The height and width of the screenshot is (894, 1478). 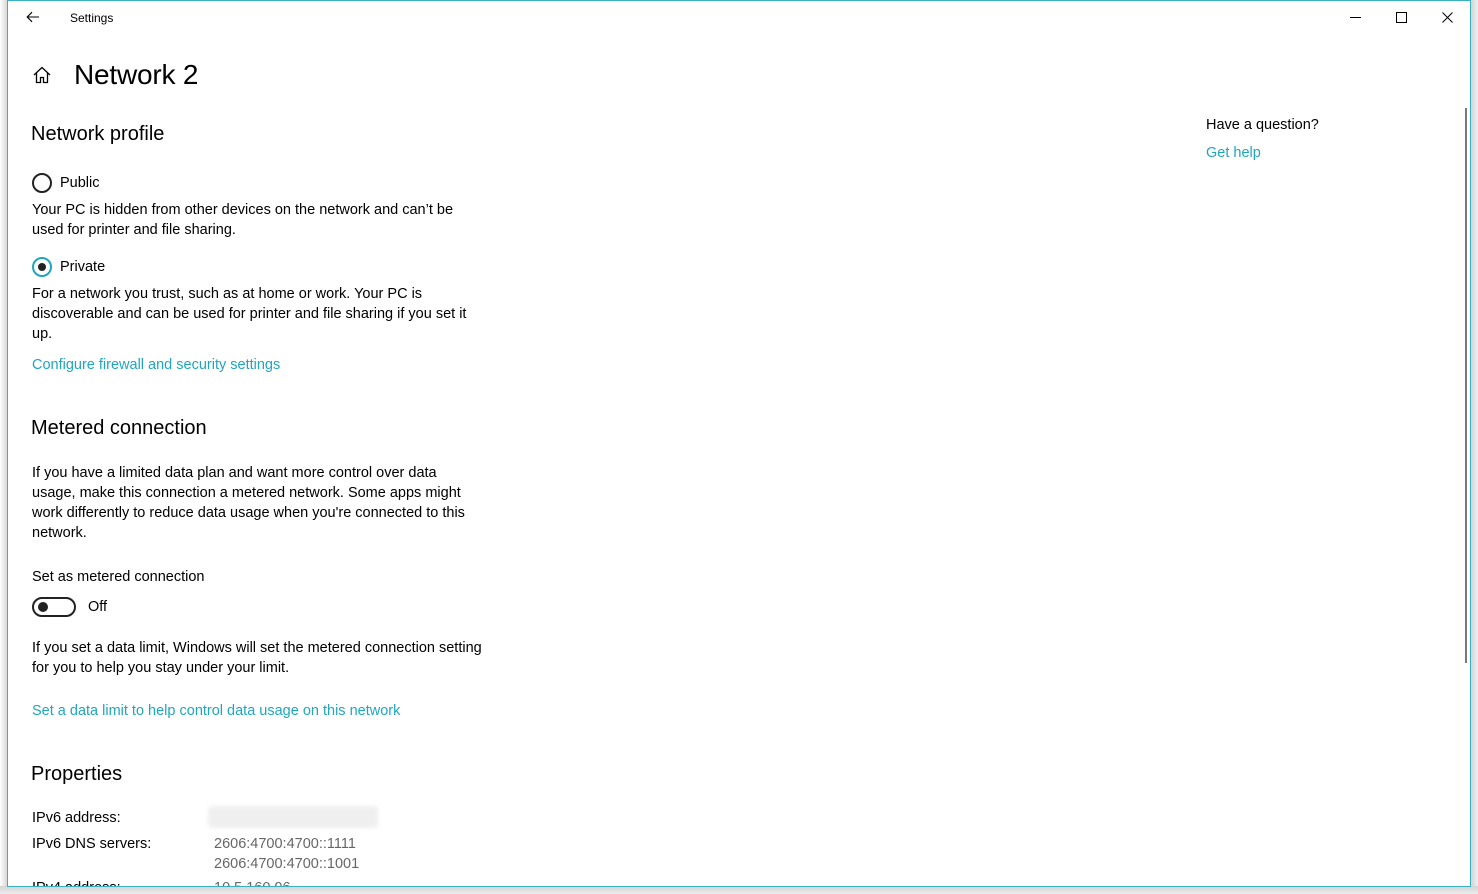 I want to click on close-icon, so click(x=1447, y=17).